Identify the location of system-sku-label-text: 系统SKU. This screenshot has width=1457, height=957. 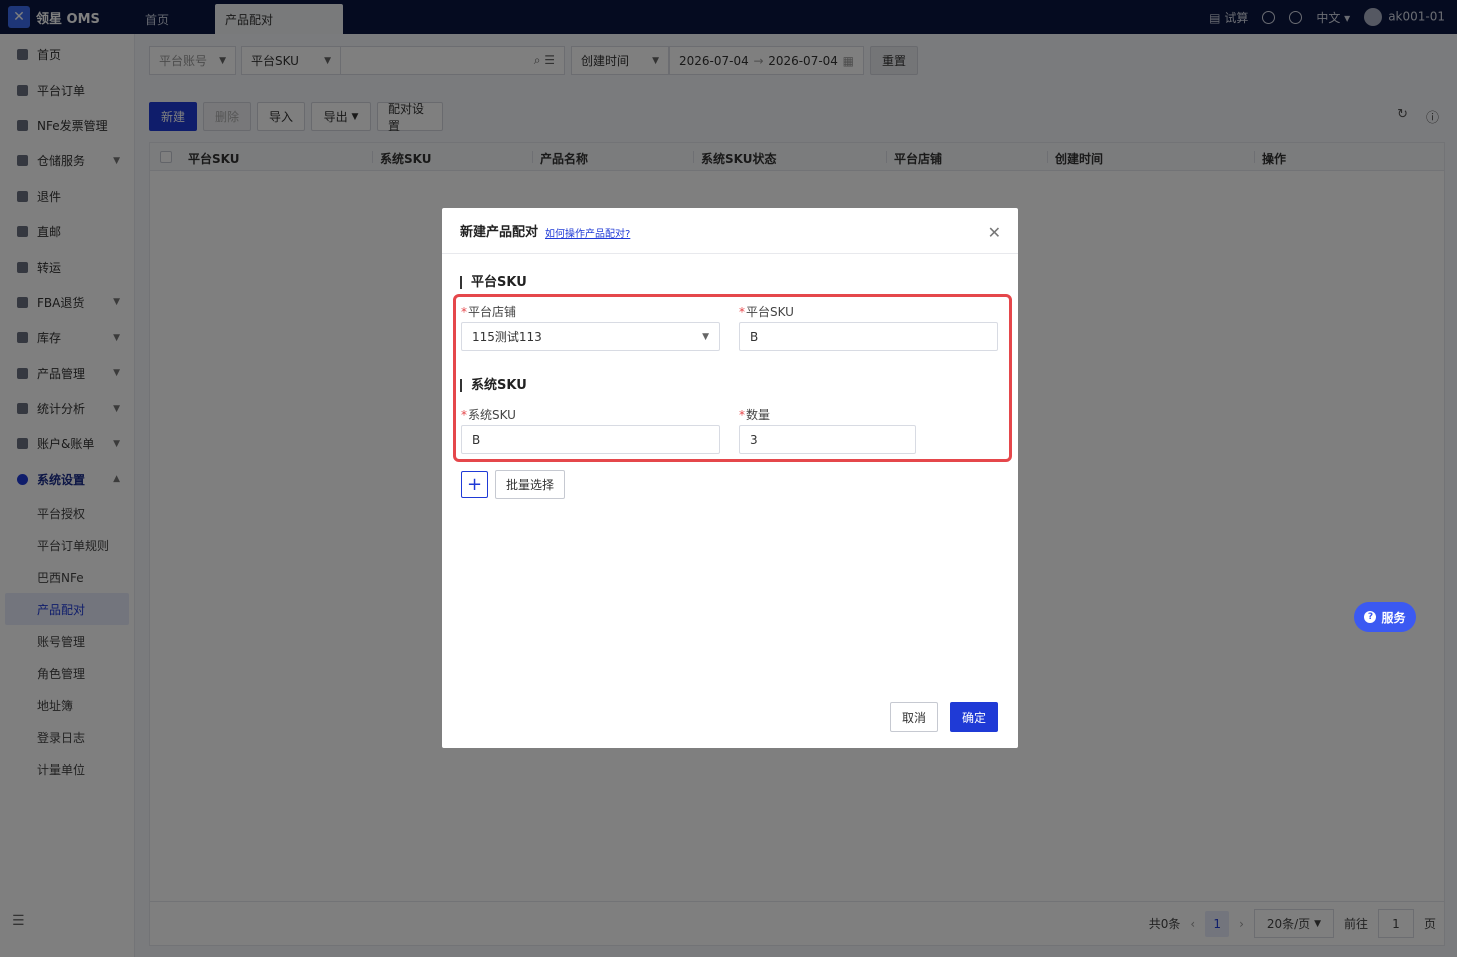
(492, 415).